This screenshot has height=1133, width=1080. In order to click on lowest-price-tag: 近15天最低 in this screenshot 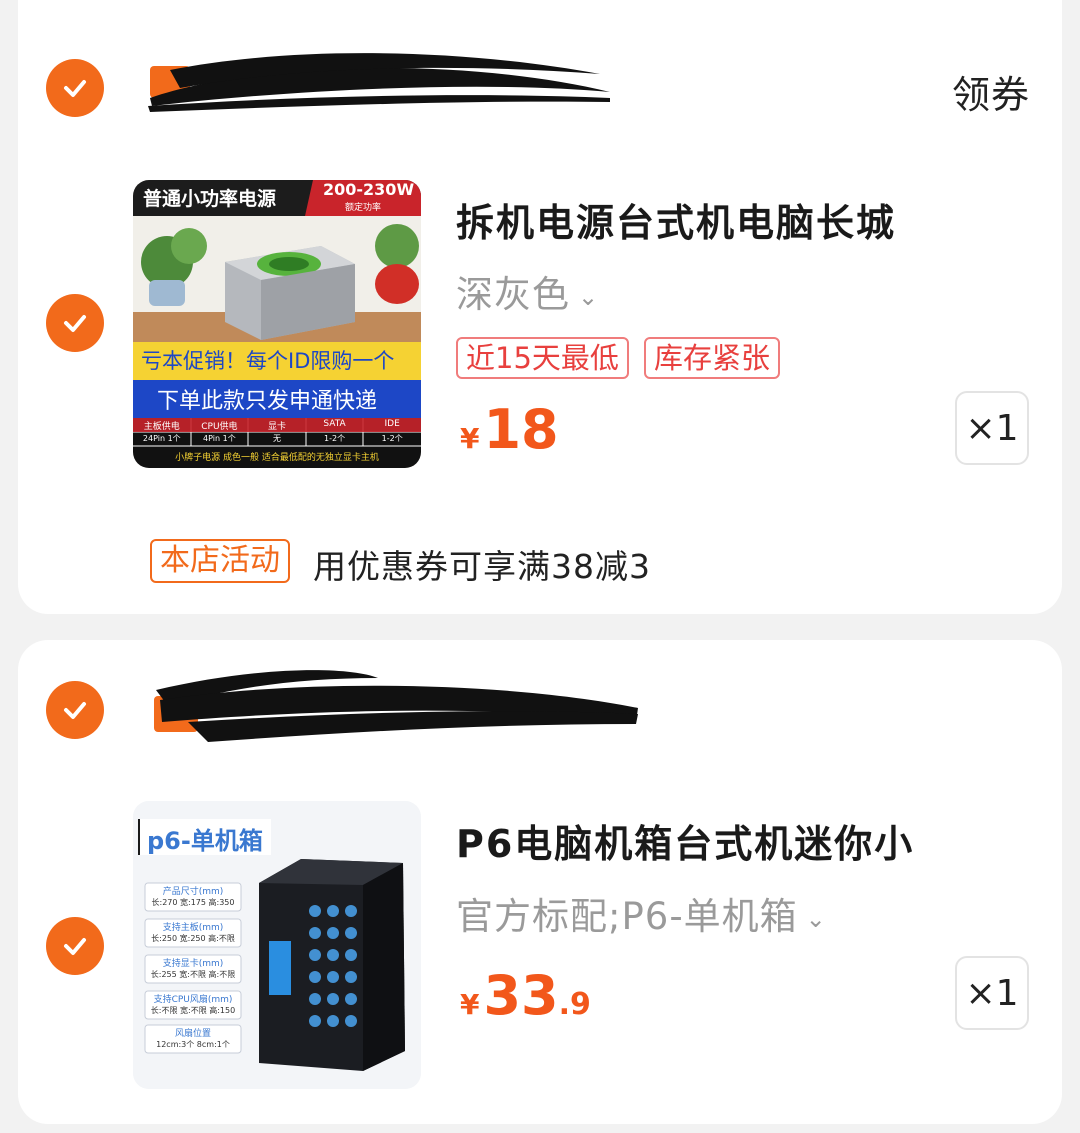, I will do `click(542, 358)`.